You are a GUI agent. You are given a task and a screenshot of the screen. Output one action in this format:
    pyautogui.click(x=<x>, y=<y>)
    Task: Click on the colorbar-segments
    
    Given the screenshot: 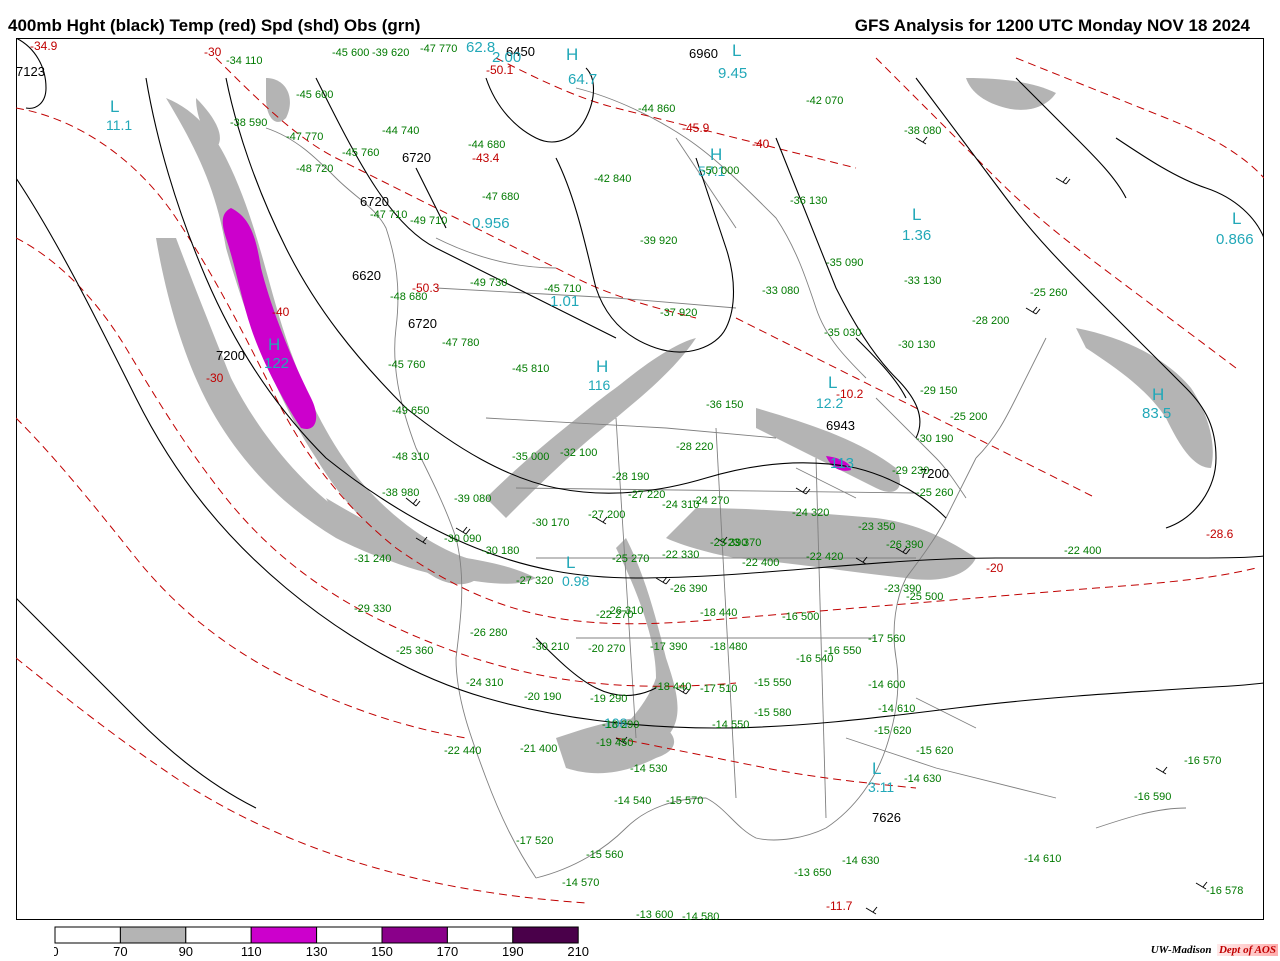 What is the action you would take?
    pyautogui.click(x=316, y=935)
    